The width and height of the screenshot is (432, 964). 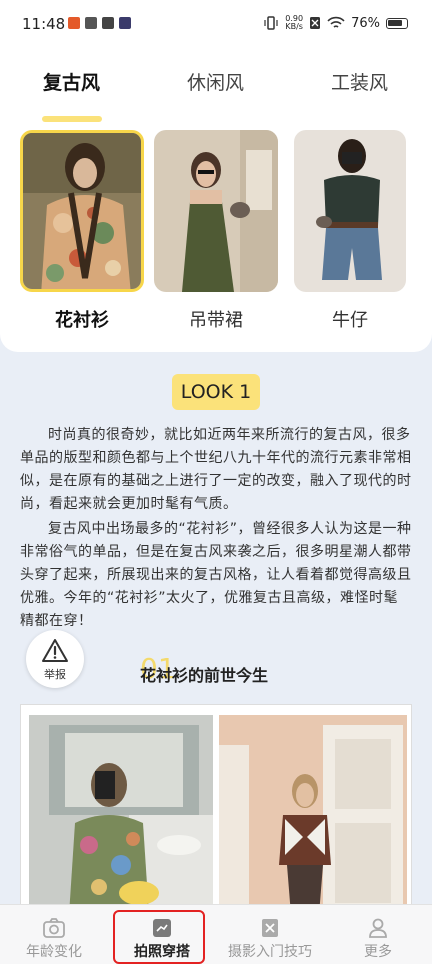 I want to click on net-speed: 0.90 KB/s, so click(x=294, y=22).